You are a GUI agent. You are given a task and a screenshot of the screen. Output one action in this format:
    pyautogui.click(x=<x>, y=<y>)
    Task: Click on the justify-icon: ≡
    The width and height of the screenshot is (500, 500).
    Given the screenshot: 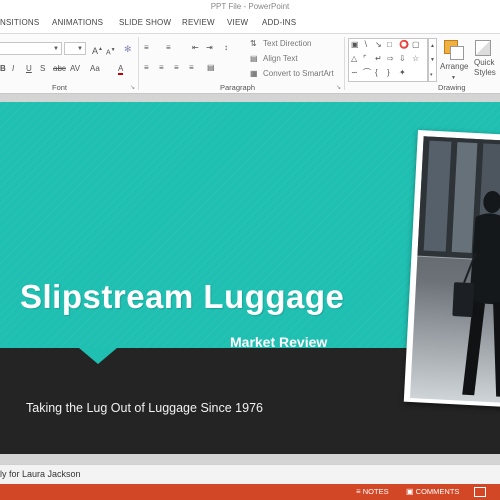 What is the action you would take?
    pyautogui.click(x=191, y=68)
    